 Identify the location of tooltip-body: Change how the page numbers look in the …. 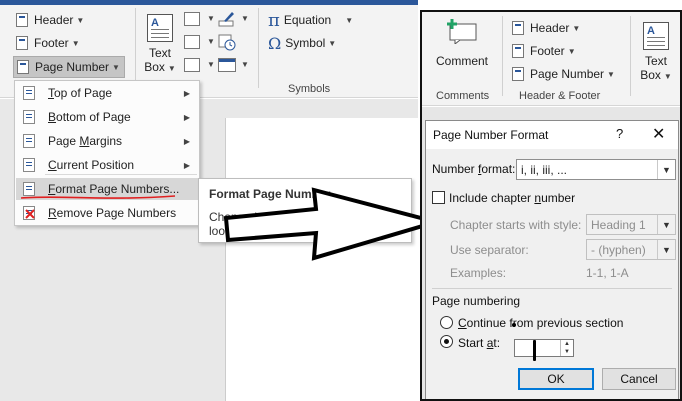
(293, 224).